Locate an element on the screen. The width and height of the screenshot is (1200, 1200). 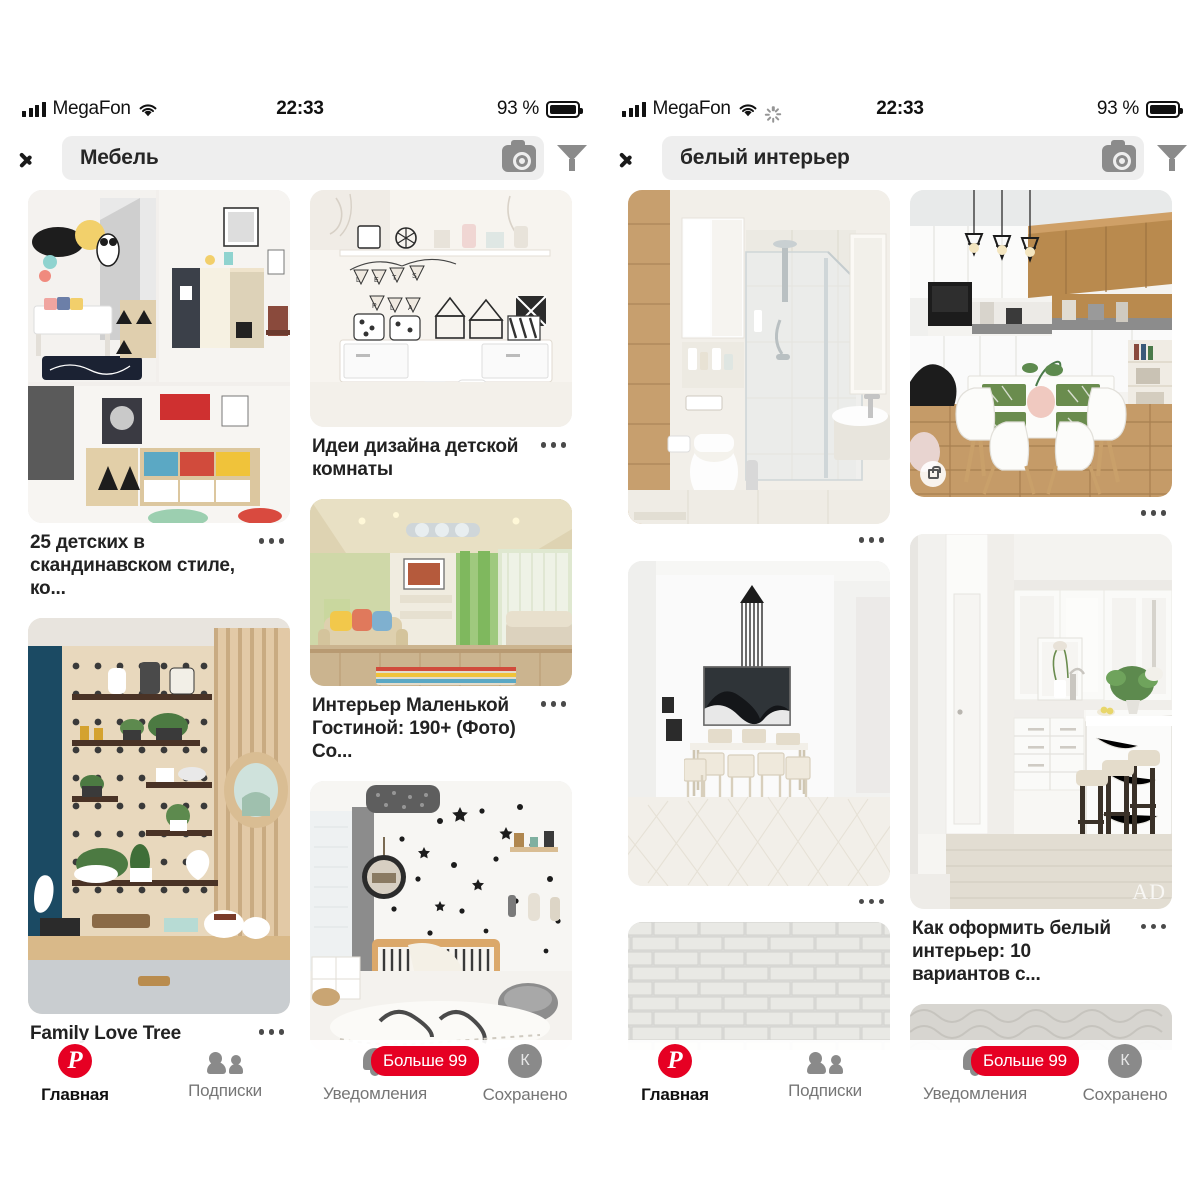
search-header: белый интерьер is located at coordinates (900, 158).